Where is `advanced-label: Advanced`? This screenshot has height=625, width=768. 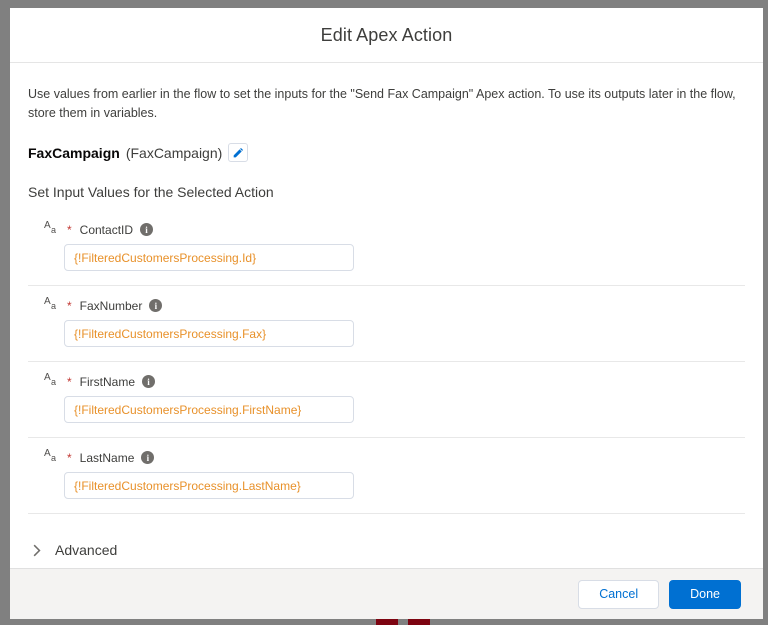
advanced-label: Advanced is located at coordinates (86, 550).